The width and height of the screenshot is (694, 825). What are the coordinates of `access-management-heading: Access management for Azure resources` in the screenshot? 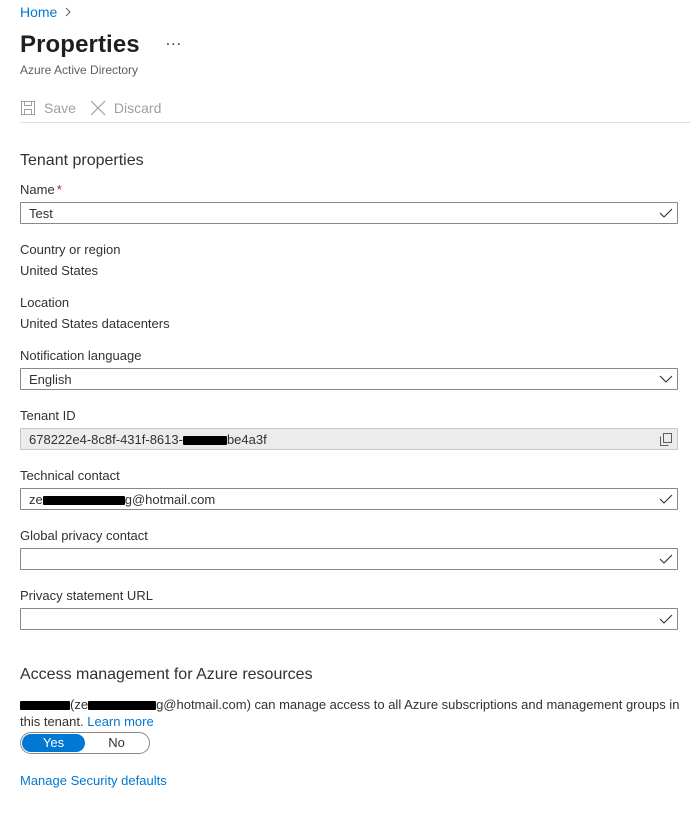 It's located at (166, 674).